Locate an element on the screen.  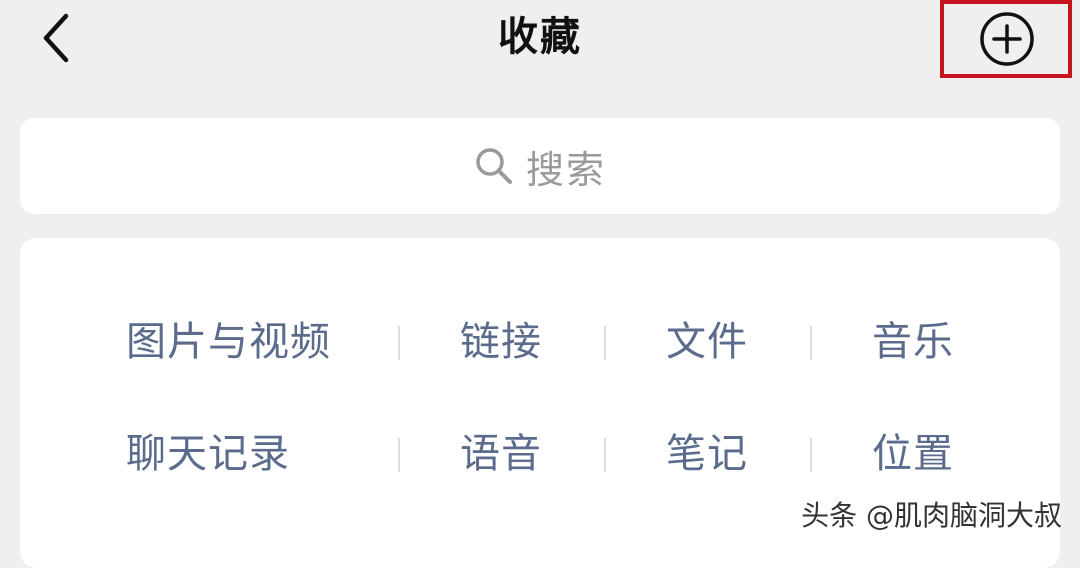
category-row: 图片与视频 链接 文件 音乐 is located at coordinates (540, 342).